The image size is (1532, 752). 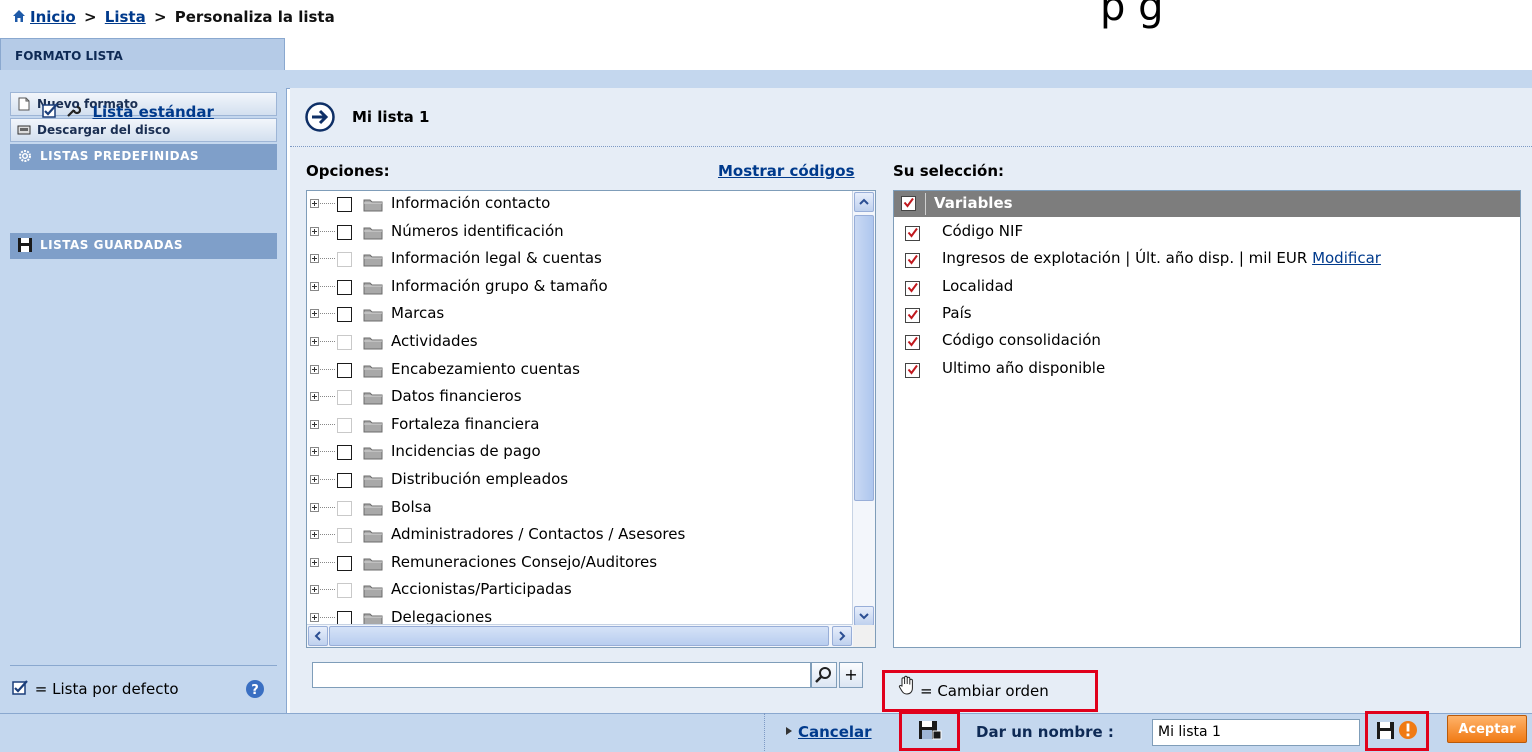 I want to click on tree-row: Distribución empleados, so click(x=580, y=482).